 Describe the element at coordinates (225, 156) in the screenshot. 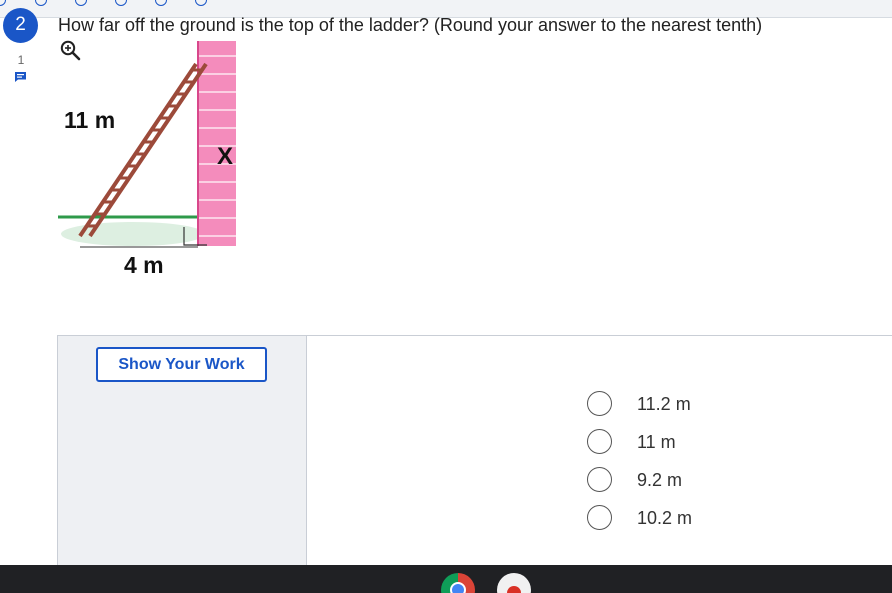

I see `height-label: X` at that location.